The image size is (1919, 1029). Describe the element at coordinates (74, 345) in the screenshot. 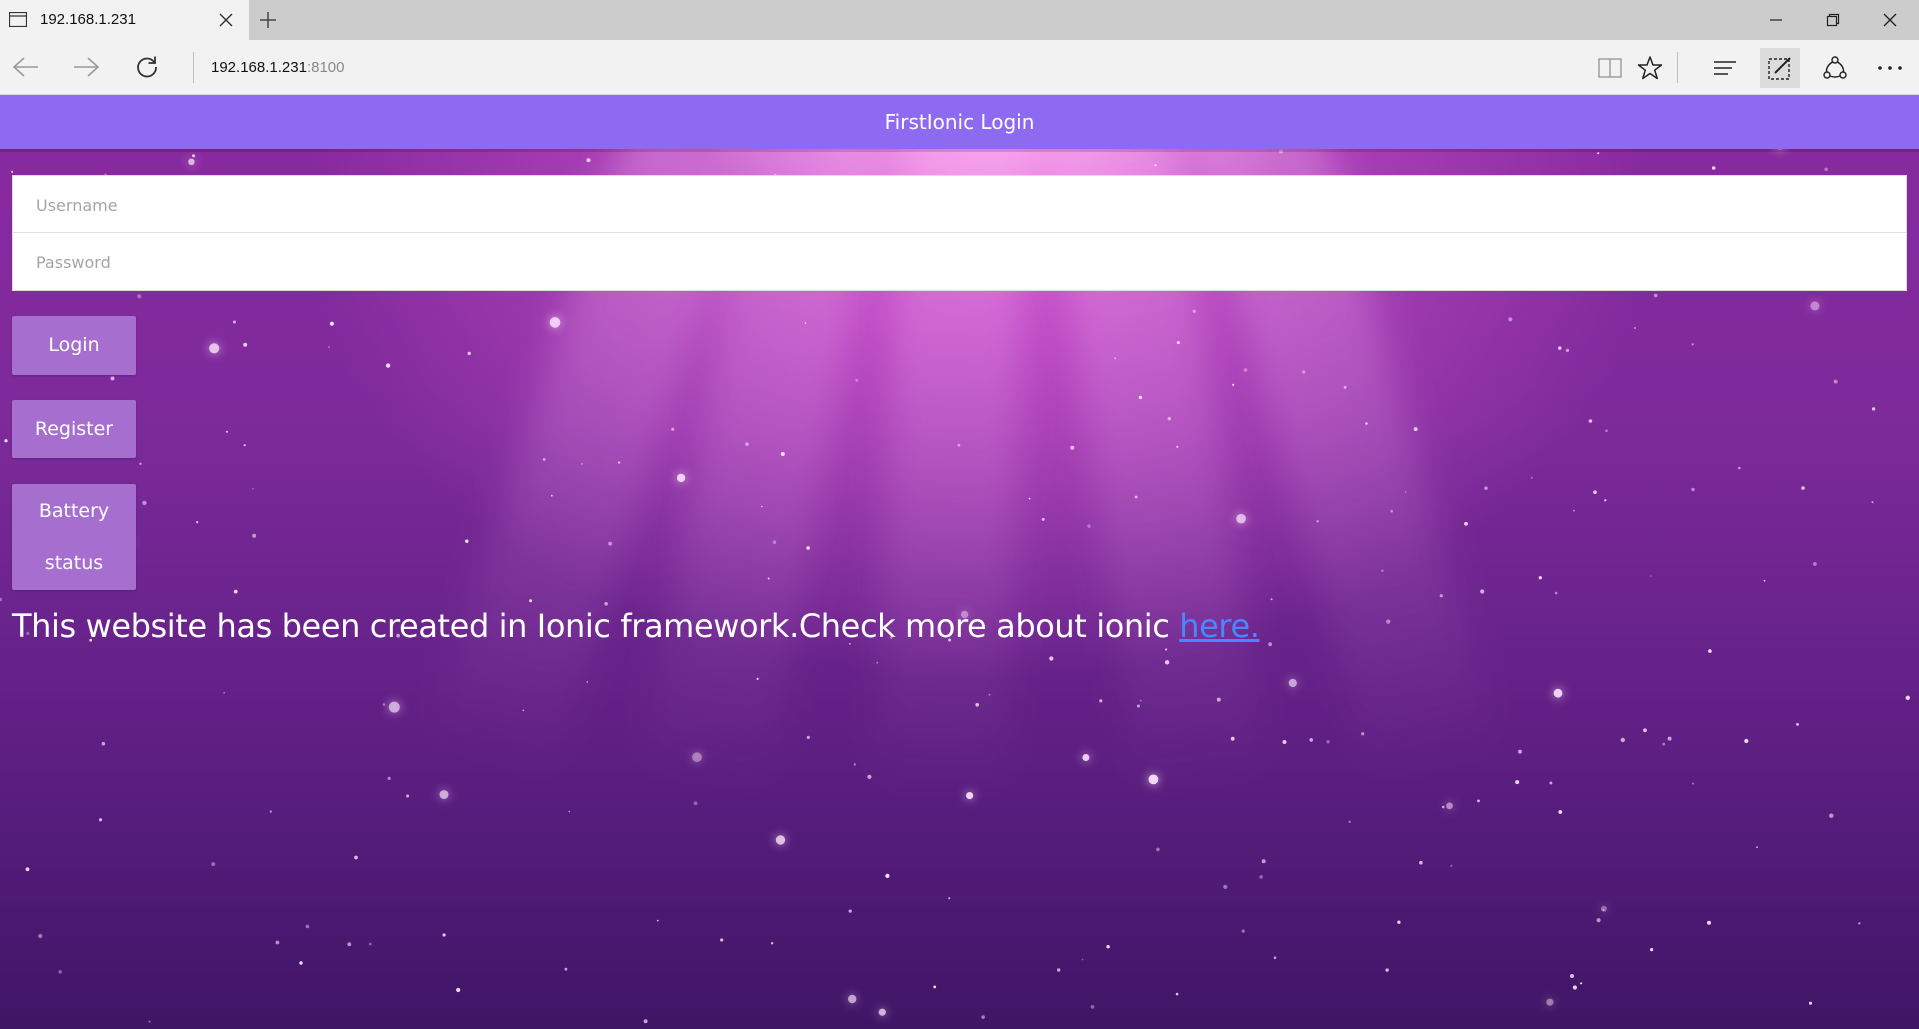

I see `login-button: Login` at that location.